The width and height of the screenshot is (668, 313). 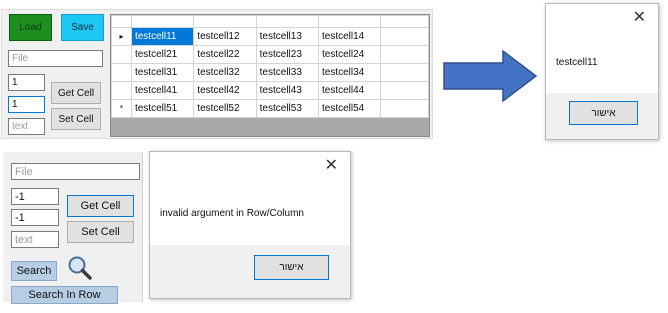 What do you see at coordinates (287, 72) in the screenshot?
I see `grid-cell: testcell33` at bounding box center [287, 72].